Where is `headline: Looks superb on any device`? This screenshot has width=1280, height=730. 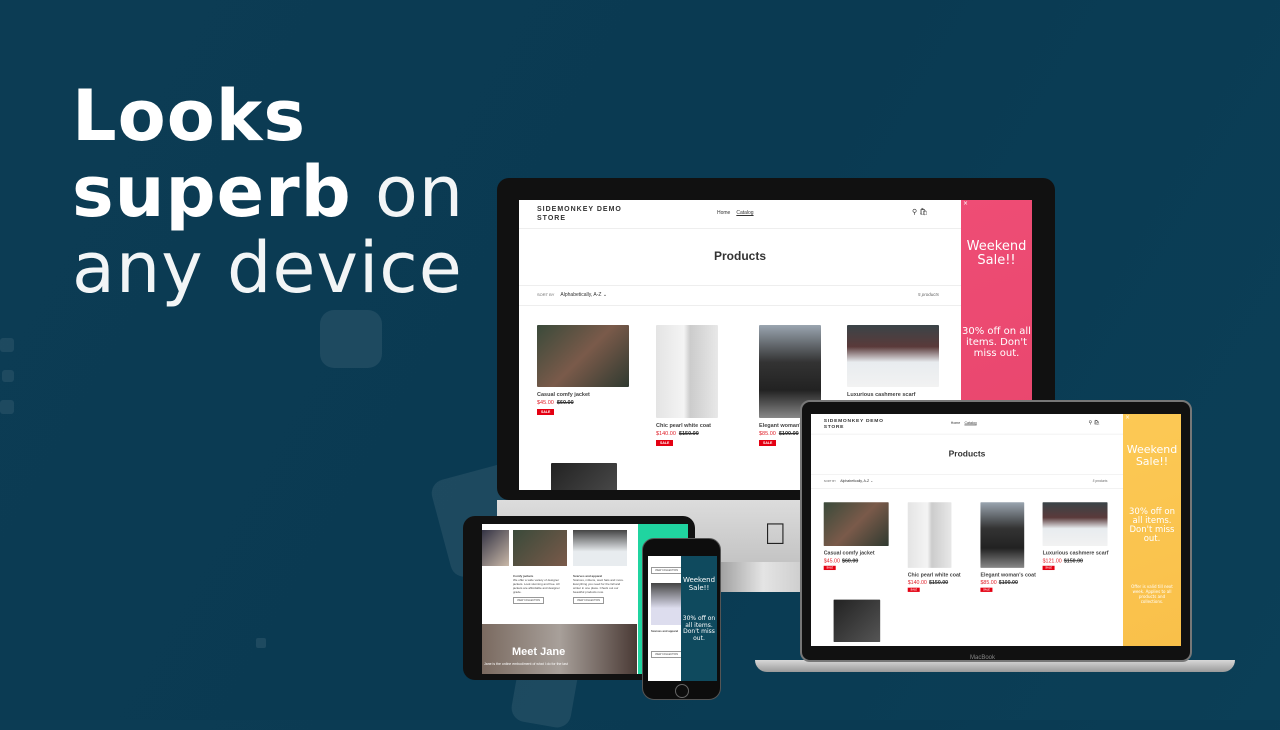 headline: Looks superb on any device is located at coordinates (268, 192).